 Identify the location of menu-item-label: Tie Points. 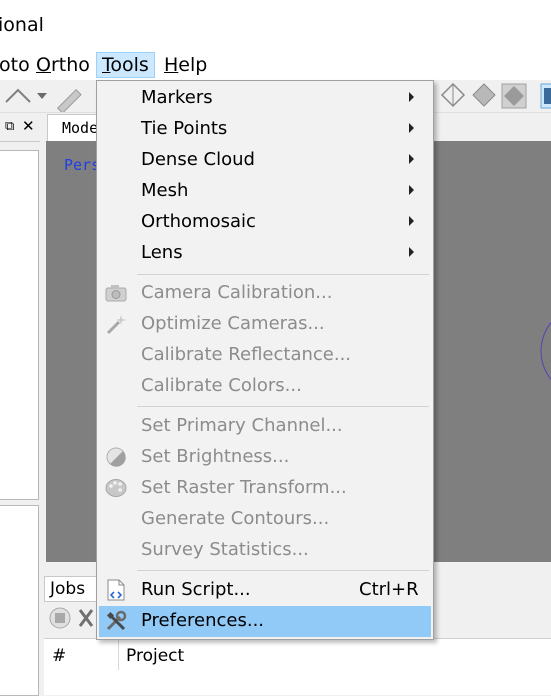
(184, 128).